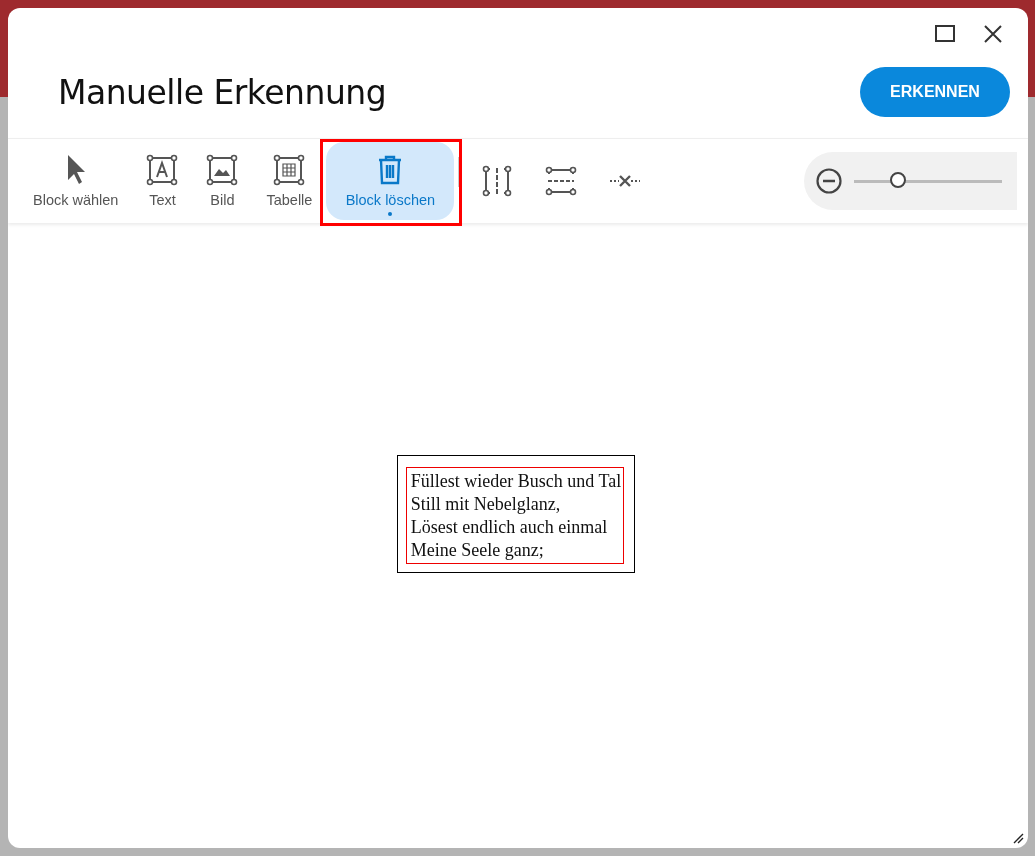  Describe the element at coordinates (625, 181) in the screenshot. I see `remove-separator-icon` at that location.